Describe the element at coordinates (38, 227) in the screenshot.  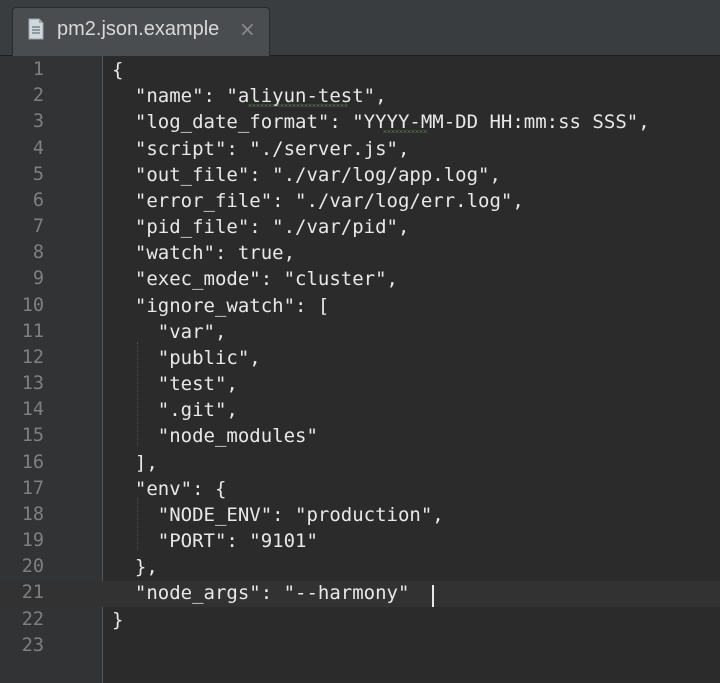
I see `line-number: 7` at that location.